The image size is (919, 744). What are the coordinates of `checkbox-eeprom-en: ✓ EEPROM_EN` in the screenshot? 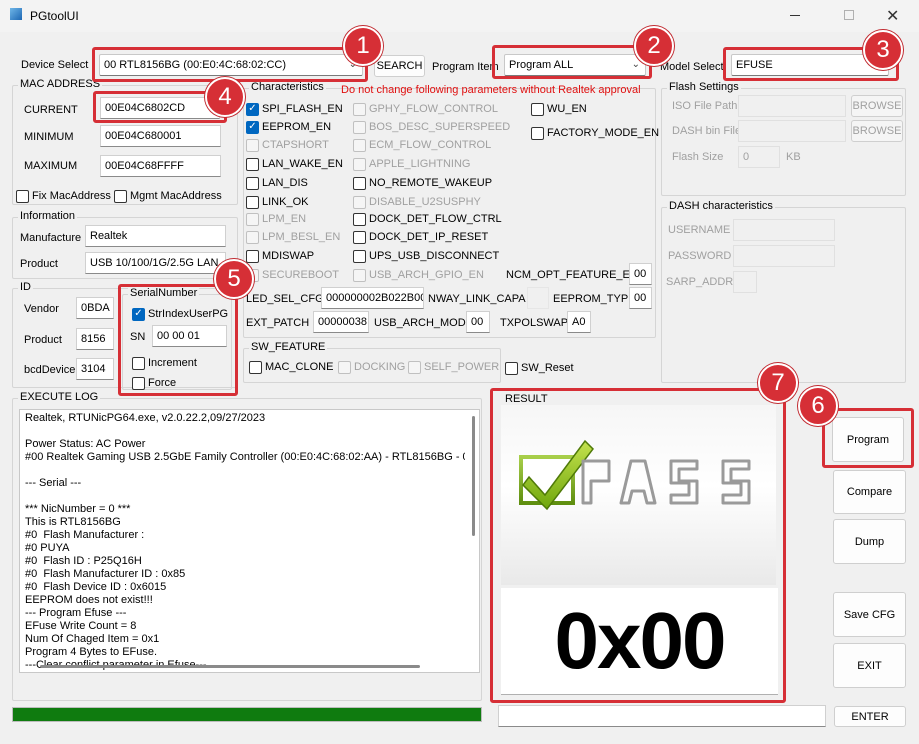 It's located at (288, 127).